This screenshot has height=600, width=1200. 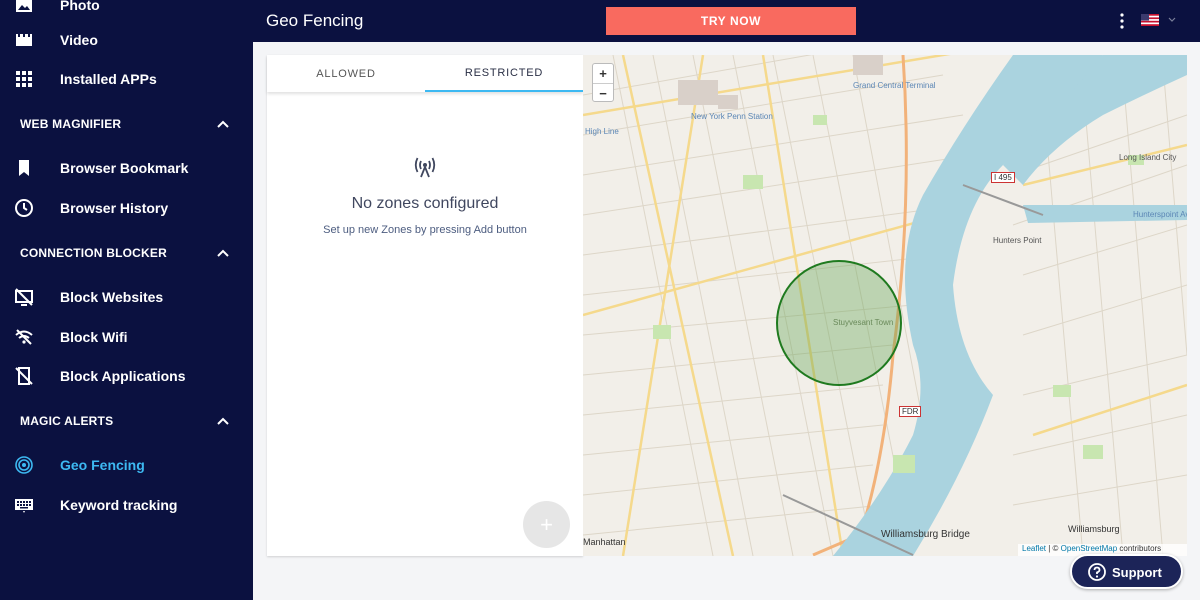 What do you see at coordinates (24, 6) in the screenshot?
I see `image-icon` at bounding box center [24, 6].